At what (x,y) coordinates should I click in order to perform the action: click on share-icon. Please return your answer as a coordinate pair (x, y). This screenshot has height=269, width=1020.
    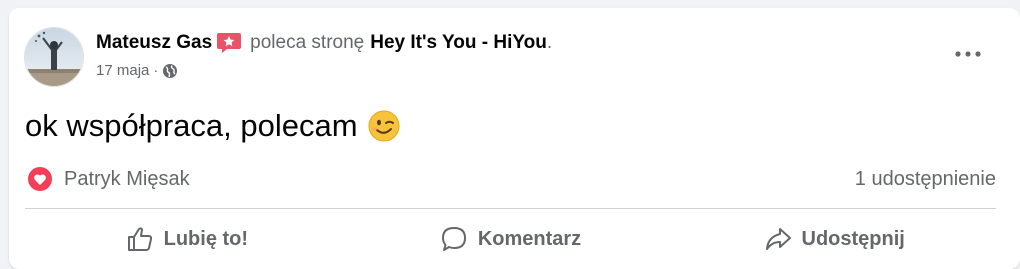
    Looking at the image, I should click on (778, 239).